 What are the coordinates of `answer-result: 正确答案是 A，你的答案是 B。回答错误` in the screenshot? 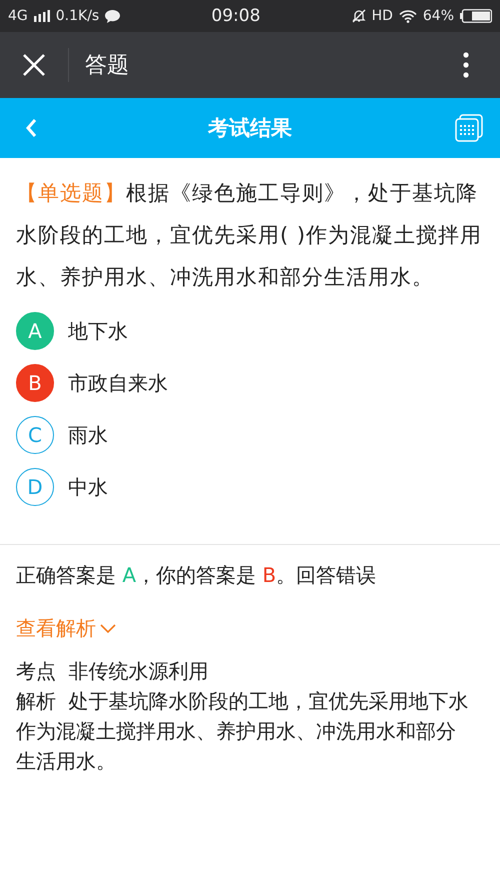 It's located at (197, 575).